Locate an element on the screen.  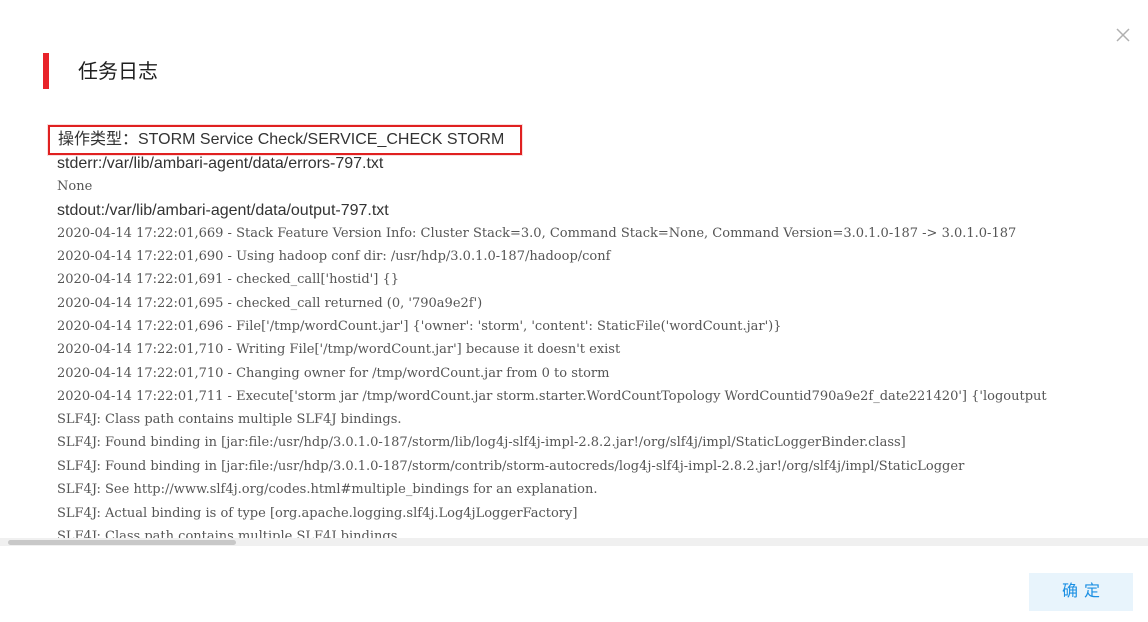
confirm-button: 确定 is located at coordinates (1081, 592).